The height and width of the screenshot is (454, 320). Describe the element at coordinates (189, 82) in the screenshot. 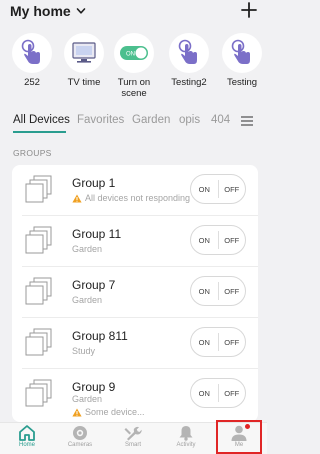

I see `scene-label: Testing2` at that location.